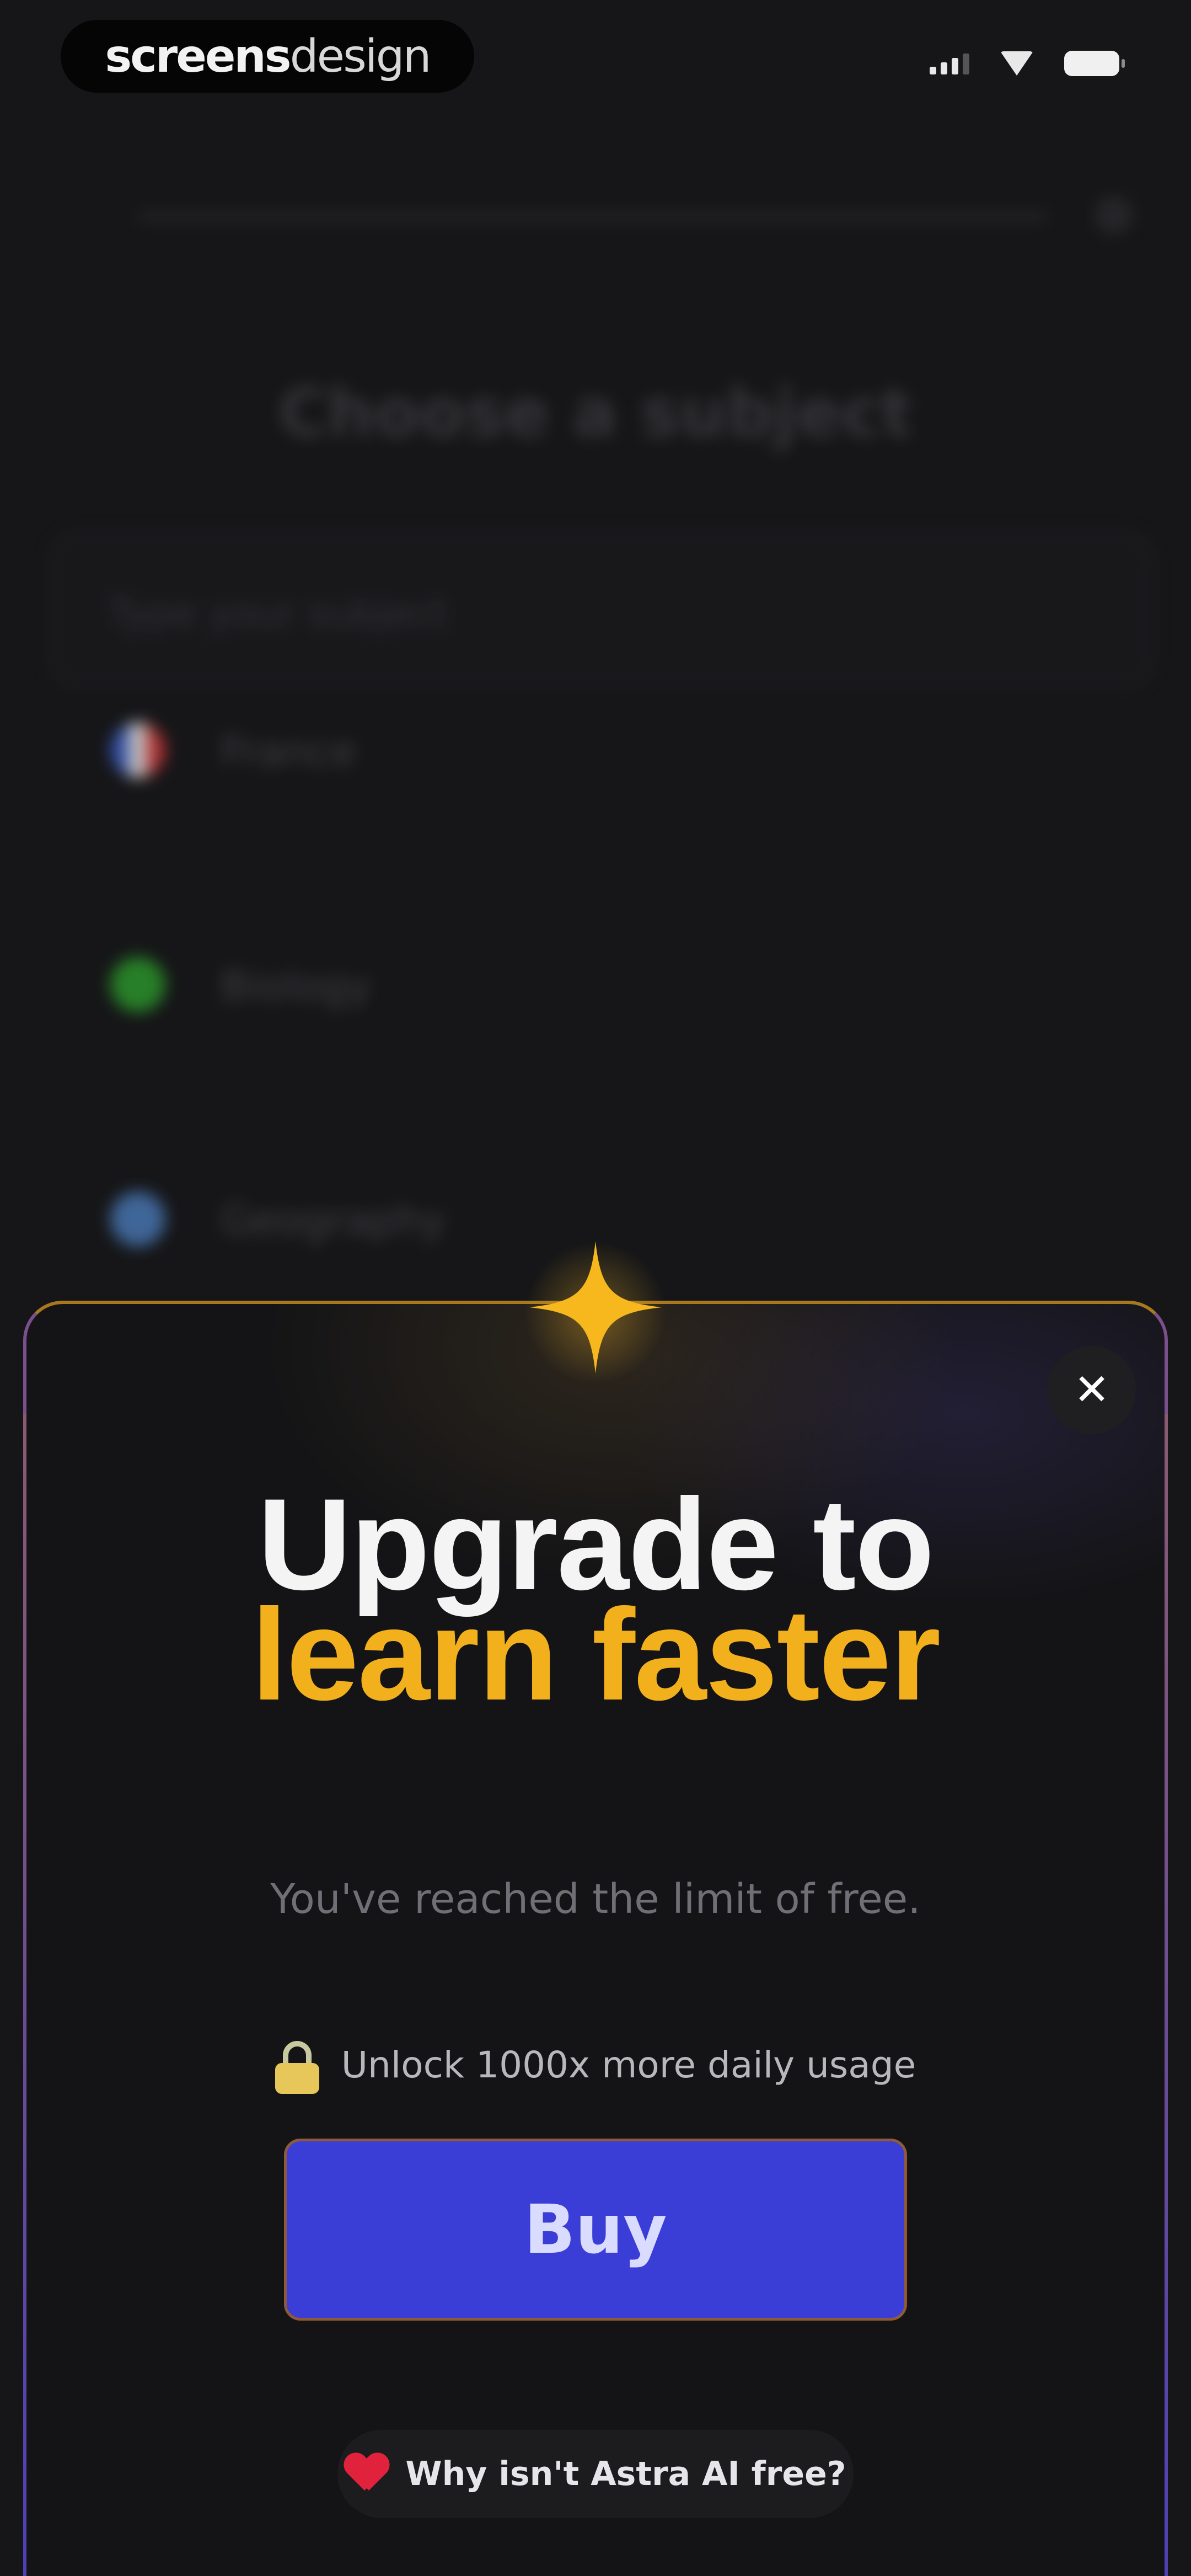 The width and height of the screenshot is (1191, 2576). I want to click on france-flag-icon, so click(137, 750).